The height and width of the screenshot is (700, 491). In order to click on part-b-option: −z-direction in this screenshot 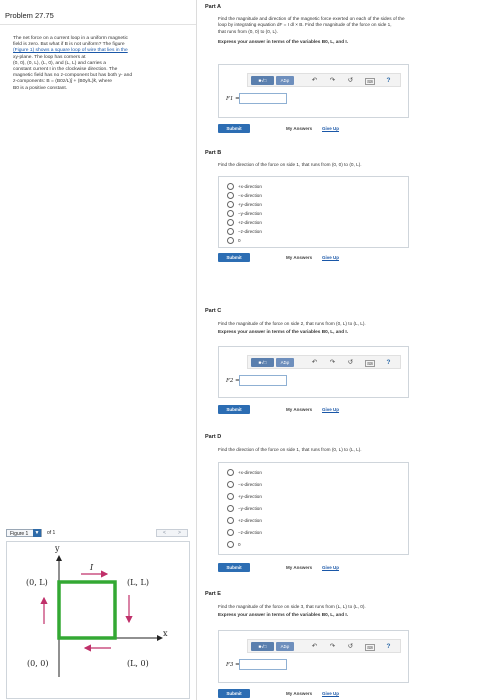, I will do `click(244, 232)`.